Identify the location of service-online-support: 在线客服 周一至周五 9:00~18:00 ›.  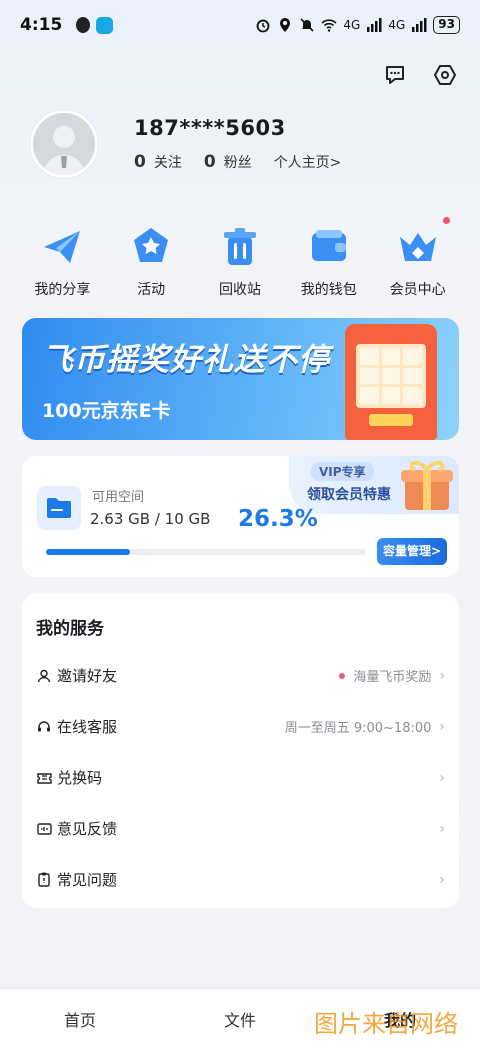
(240, 726).